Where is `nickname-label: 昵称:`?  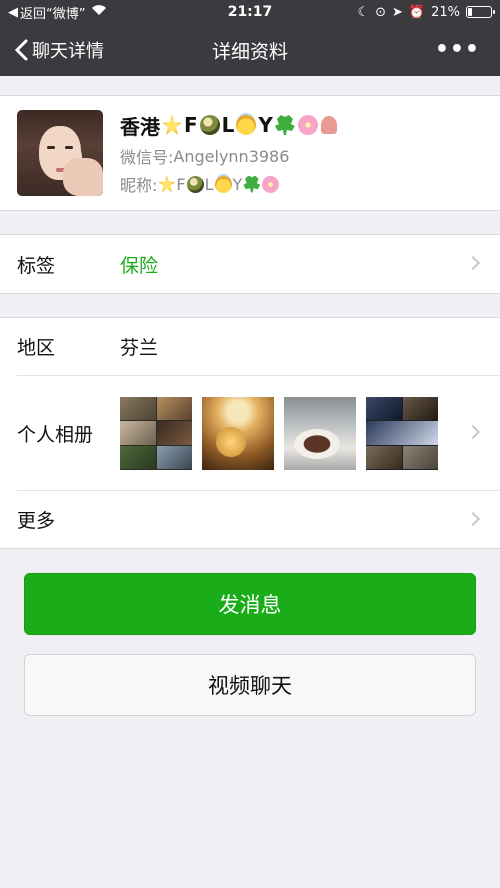 nickname-label: 昵称: is located at coordinates (139, 185).